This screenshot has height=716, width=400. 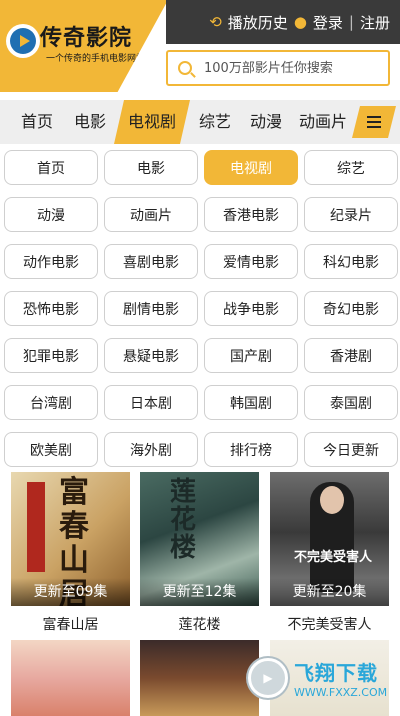 I want to click on category-item: 喜剧电影, so click(x=151, y=261).